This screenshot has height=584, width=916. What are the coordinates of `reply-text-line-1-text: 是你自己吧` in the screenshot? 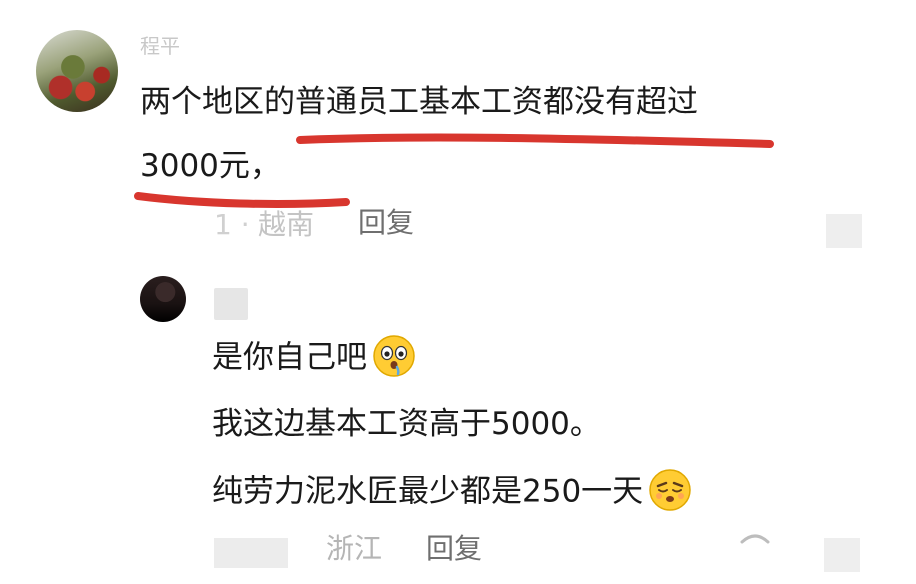 It's located at (289, 357).